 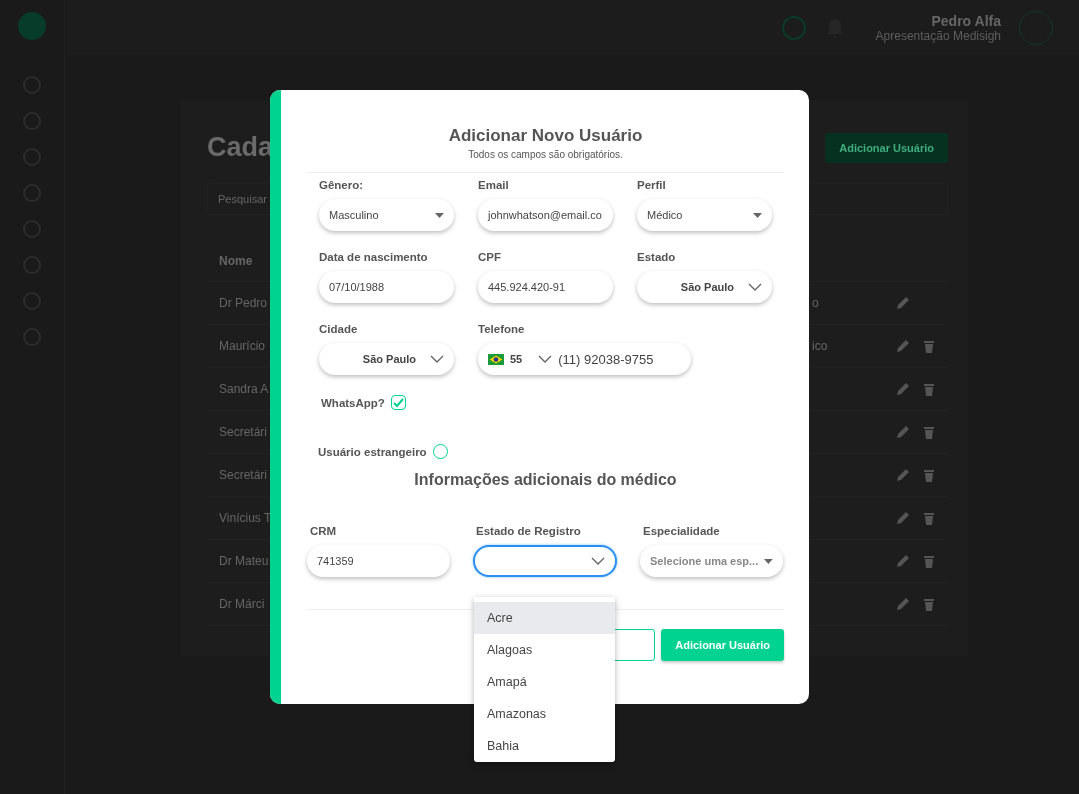 What do you see at coordinates (681, 531) in the screenshot?
I see `field-label: Especialidade` at bounding box center [681, 531].